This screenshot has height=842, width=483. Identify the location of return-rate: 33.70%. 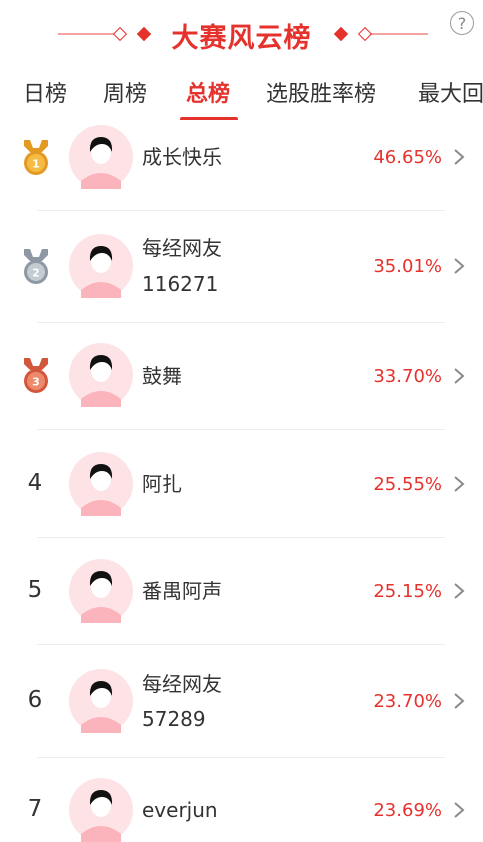
(407, 376).